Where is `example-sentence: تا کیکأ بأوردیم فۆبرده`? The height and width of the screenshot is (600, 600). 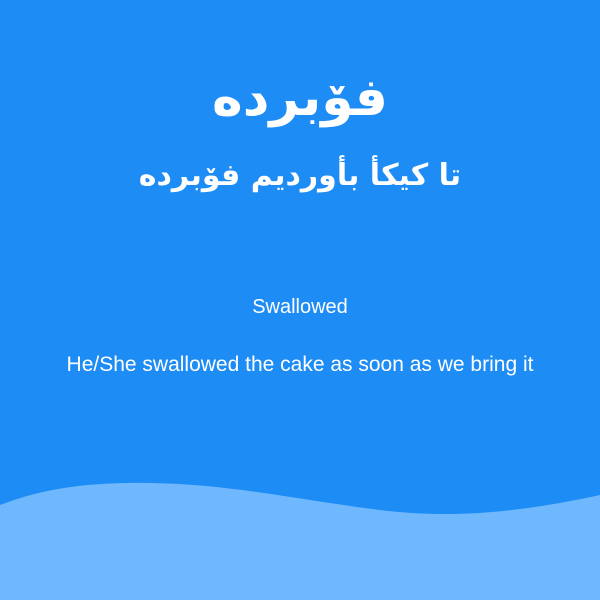
example-sentence: تا کیکأ بأوردیم فۆبرده is located at coordinates (300, 175).